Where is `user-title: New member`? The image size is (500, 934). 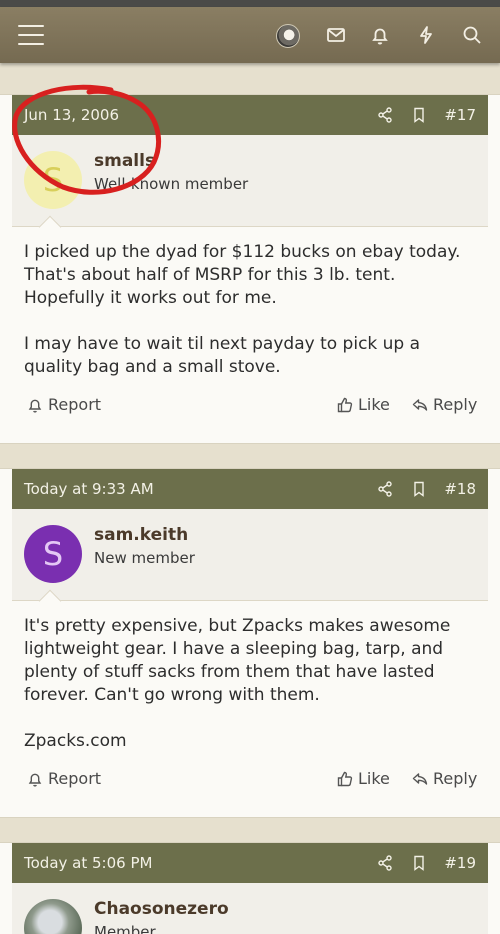 user-title: New member is located at coordinates (144, 558).